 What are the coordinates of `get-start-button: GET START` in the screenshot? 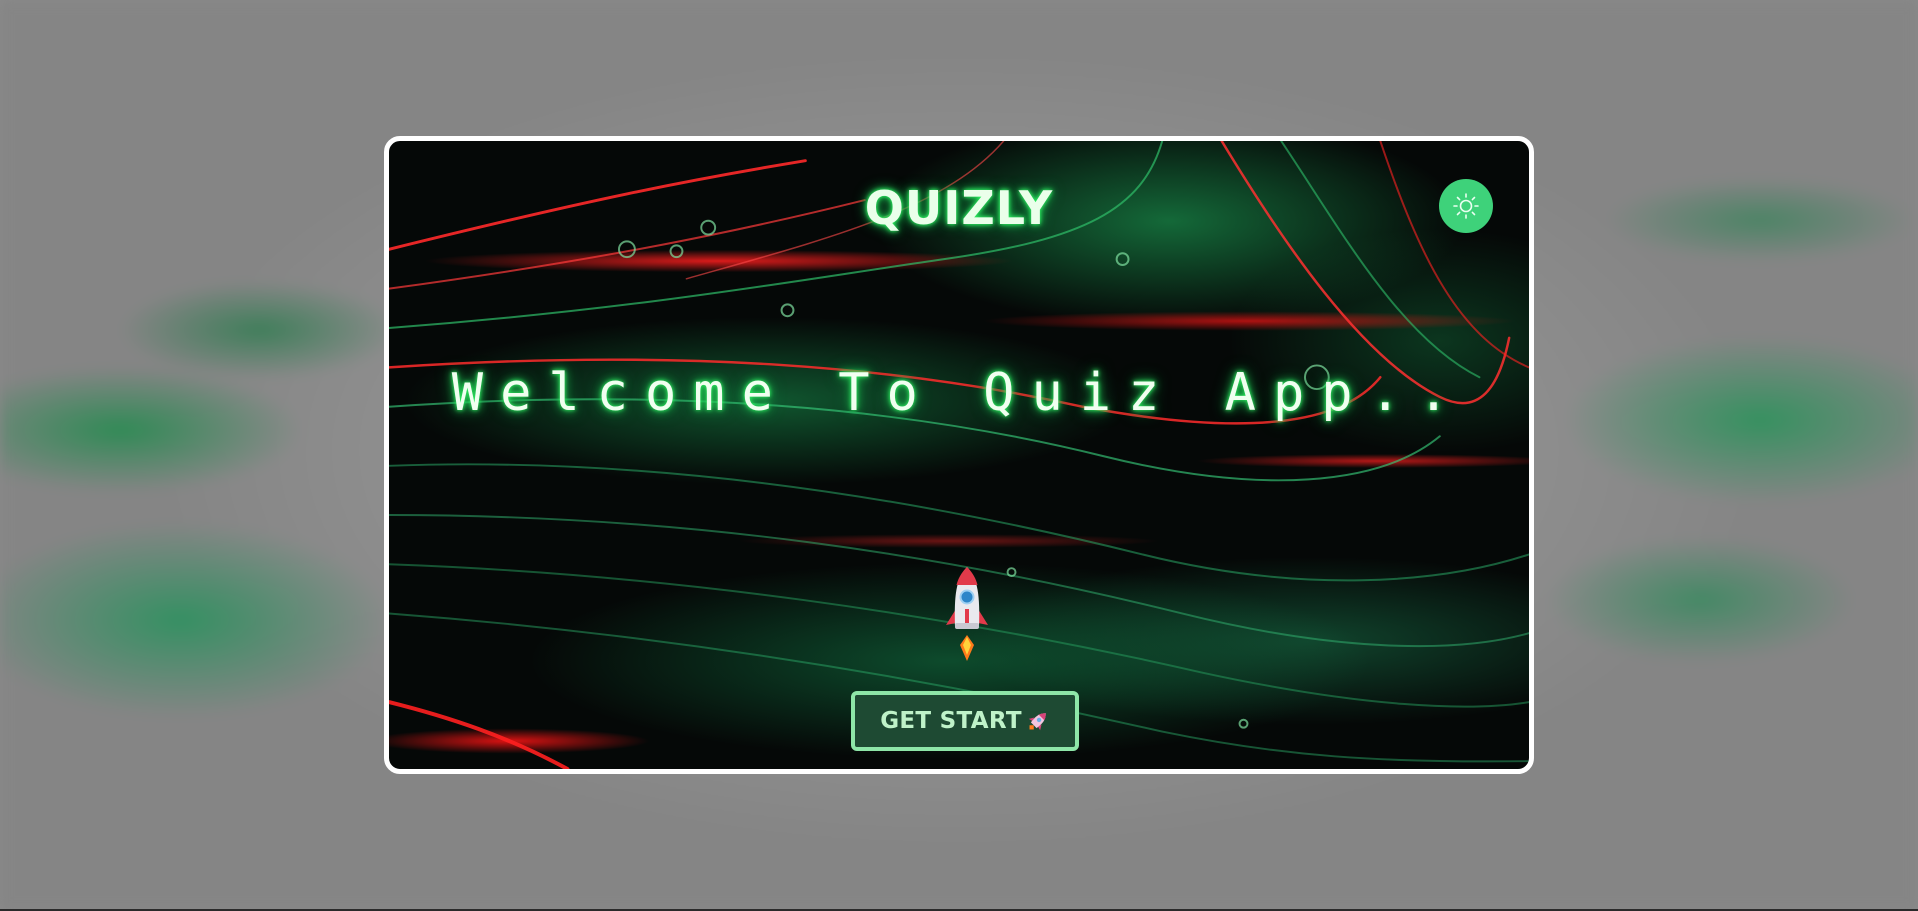 It's located at (965, 721).